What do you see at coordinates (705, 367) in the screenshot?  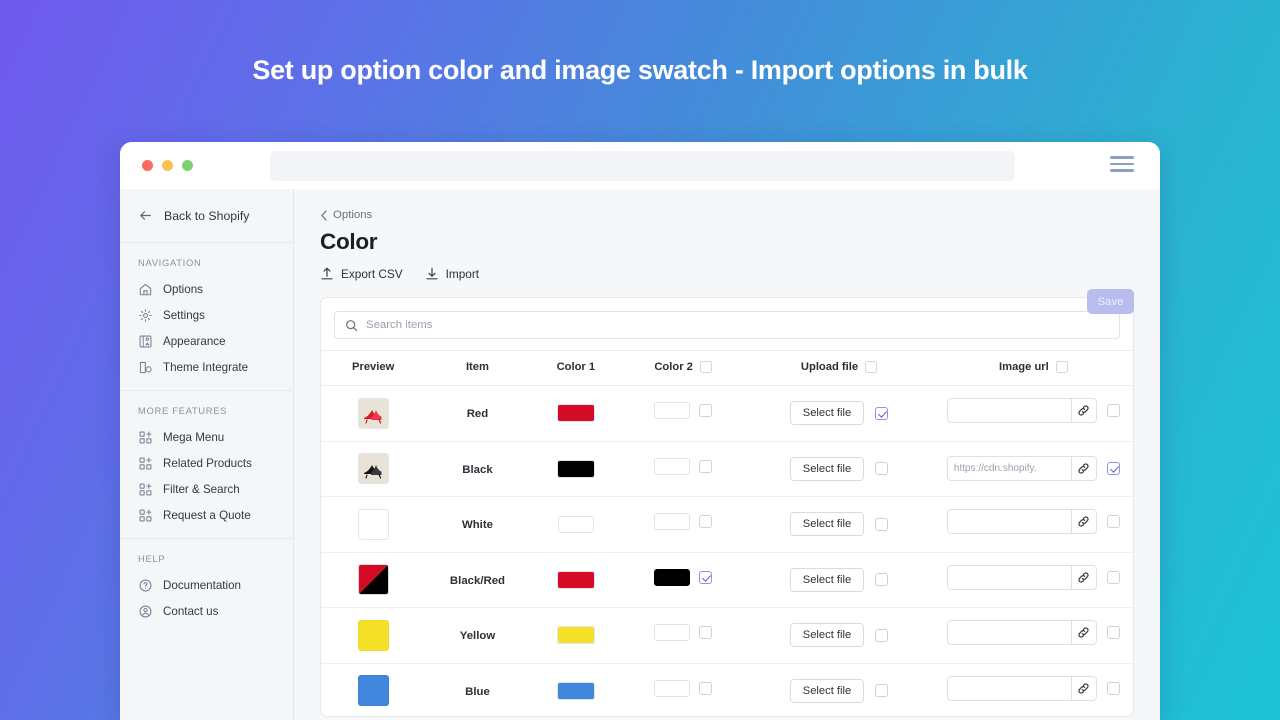 I see `select-all-color2-checkbox` at bounding box center [705, 367].